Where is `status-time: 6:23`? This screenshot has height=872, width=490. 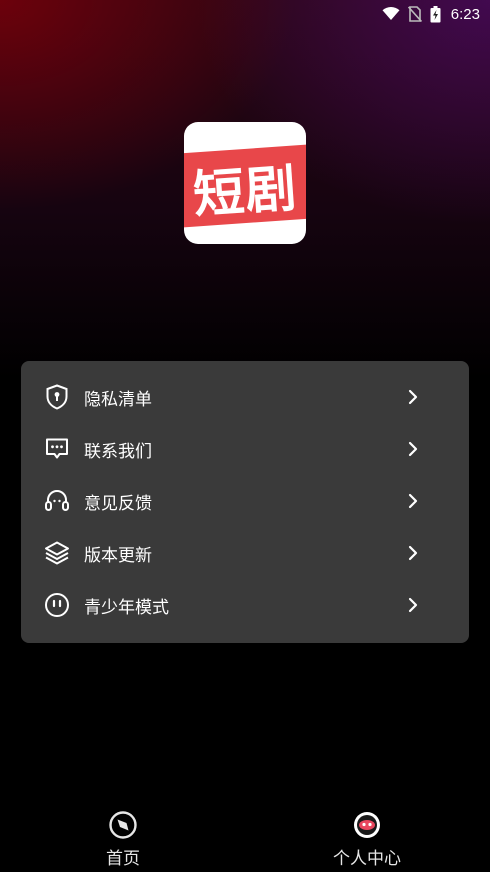
status-time: 6:23 is located at coordinates (465, 14).